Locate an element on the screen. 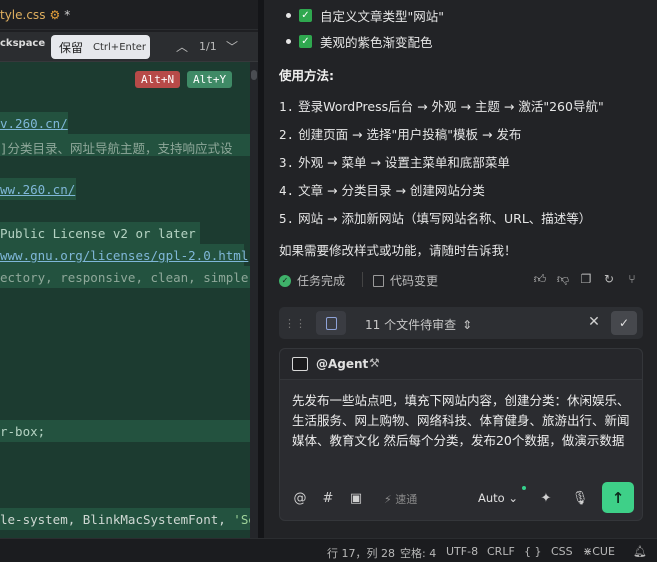 Image resolution: width=657 pixels, height=562 pixels. branch-icon: ⑂ is located at coordinates (632, 279).